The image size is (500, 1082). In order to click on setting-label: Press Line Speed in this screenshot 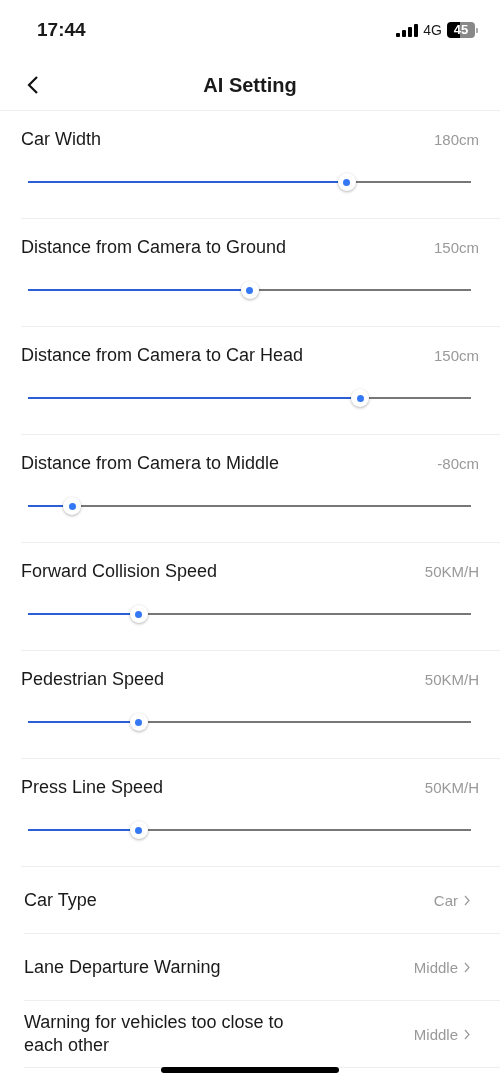, I will do `click(92, 787)`.